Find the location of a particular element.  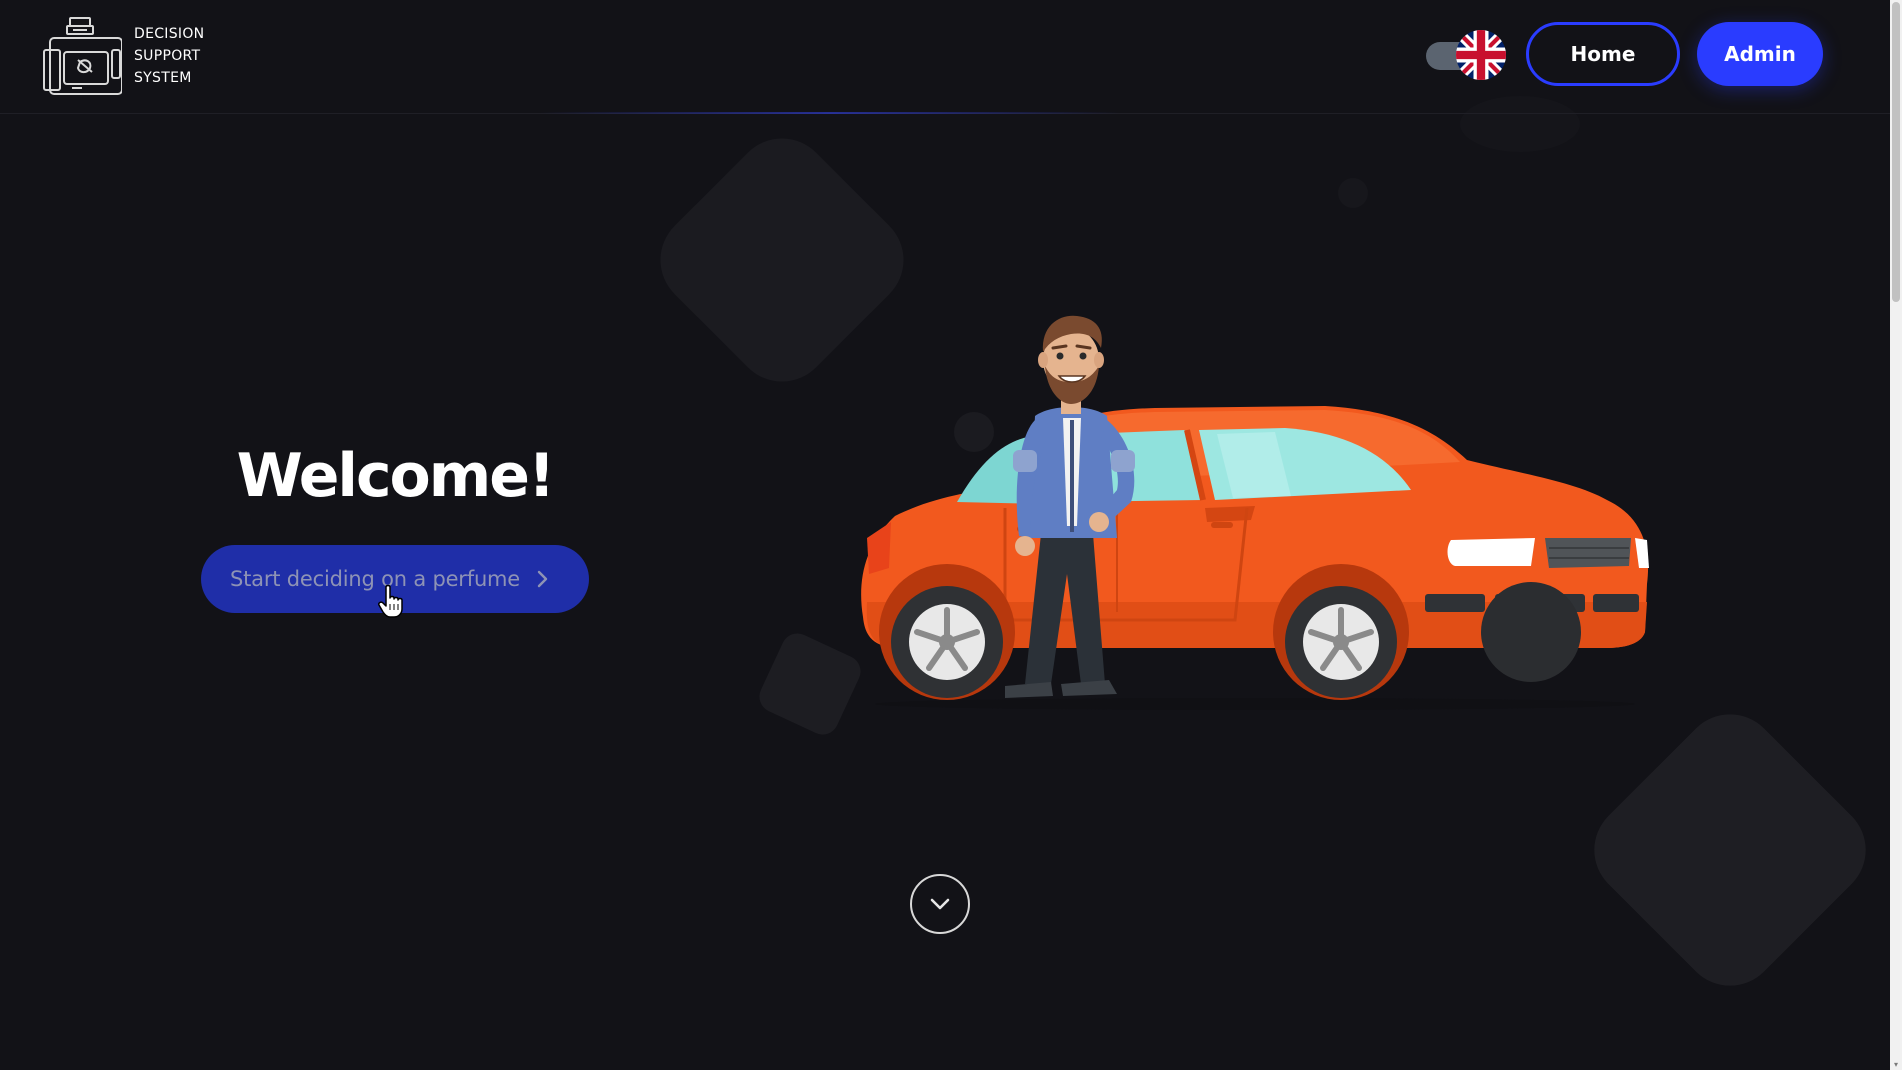

scroll-down-arrow-icon: ▾ is located at coordinates (1896, 1065).